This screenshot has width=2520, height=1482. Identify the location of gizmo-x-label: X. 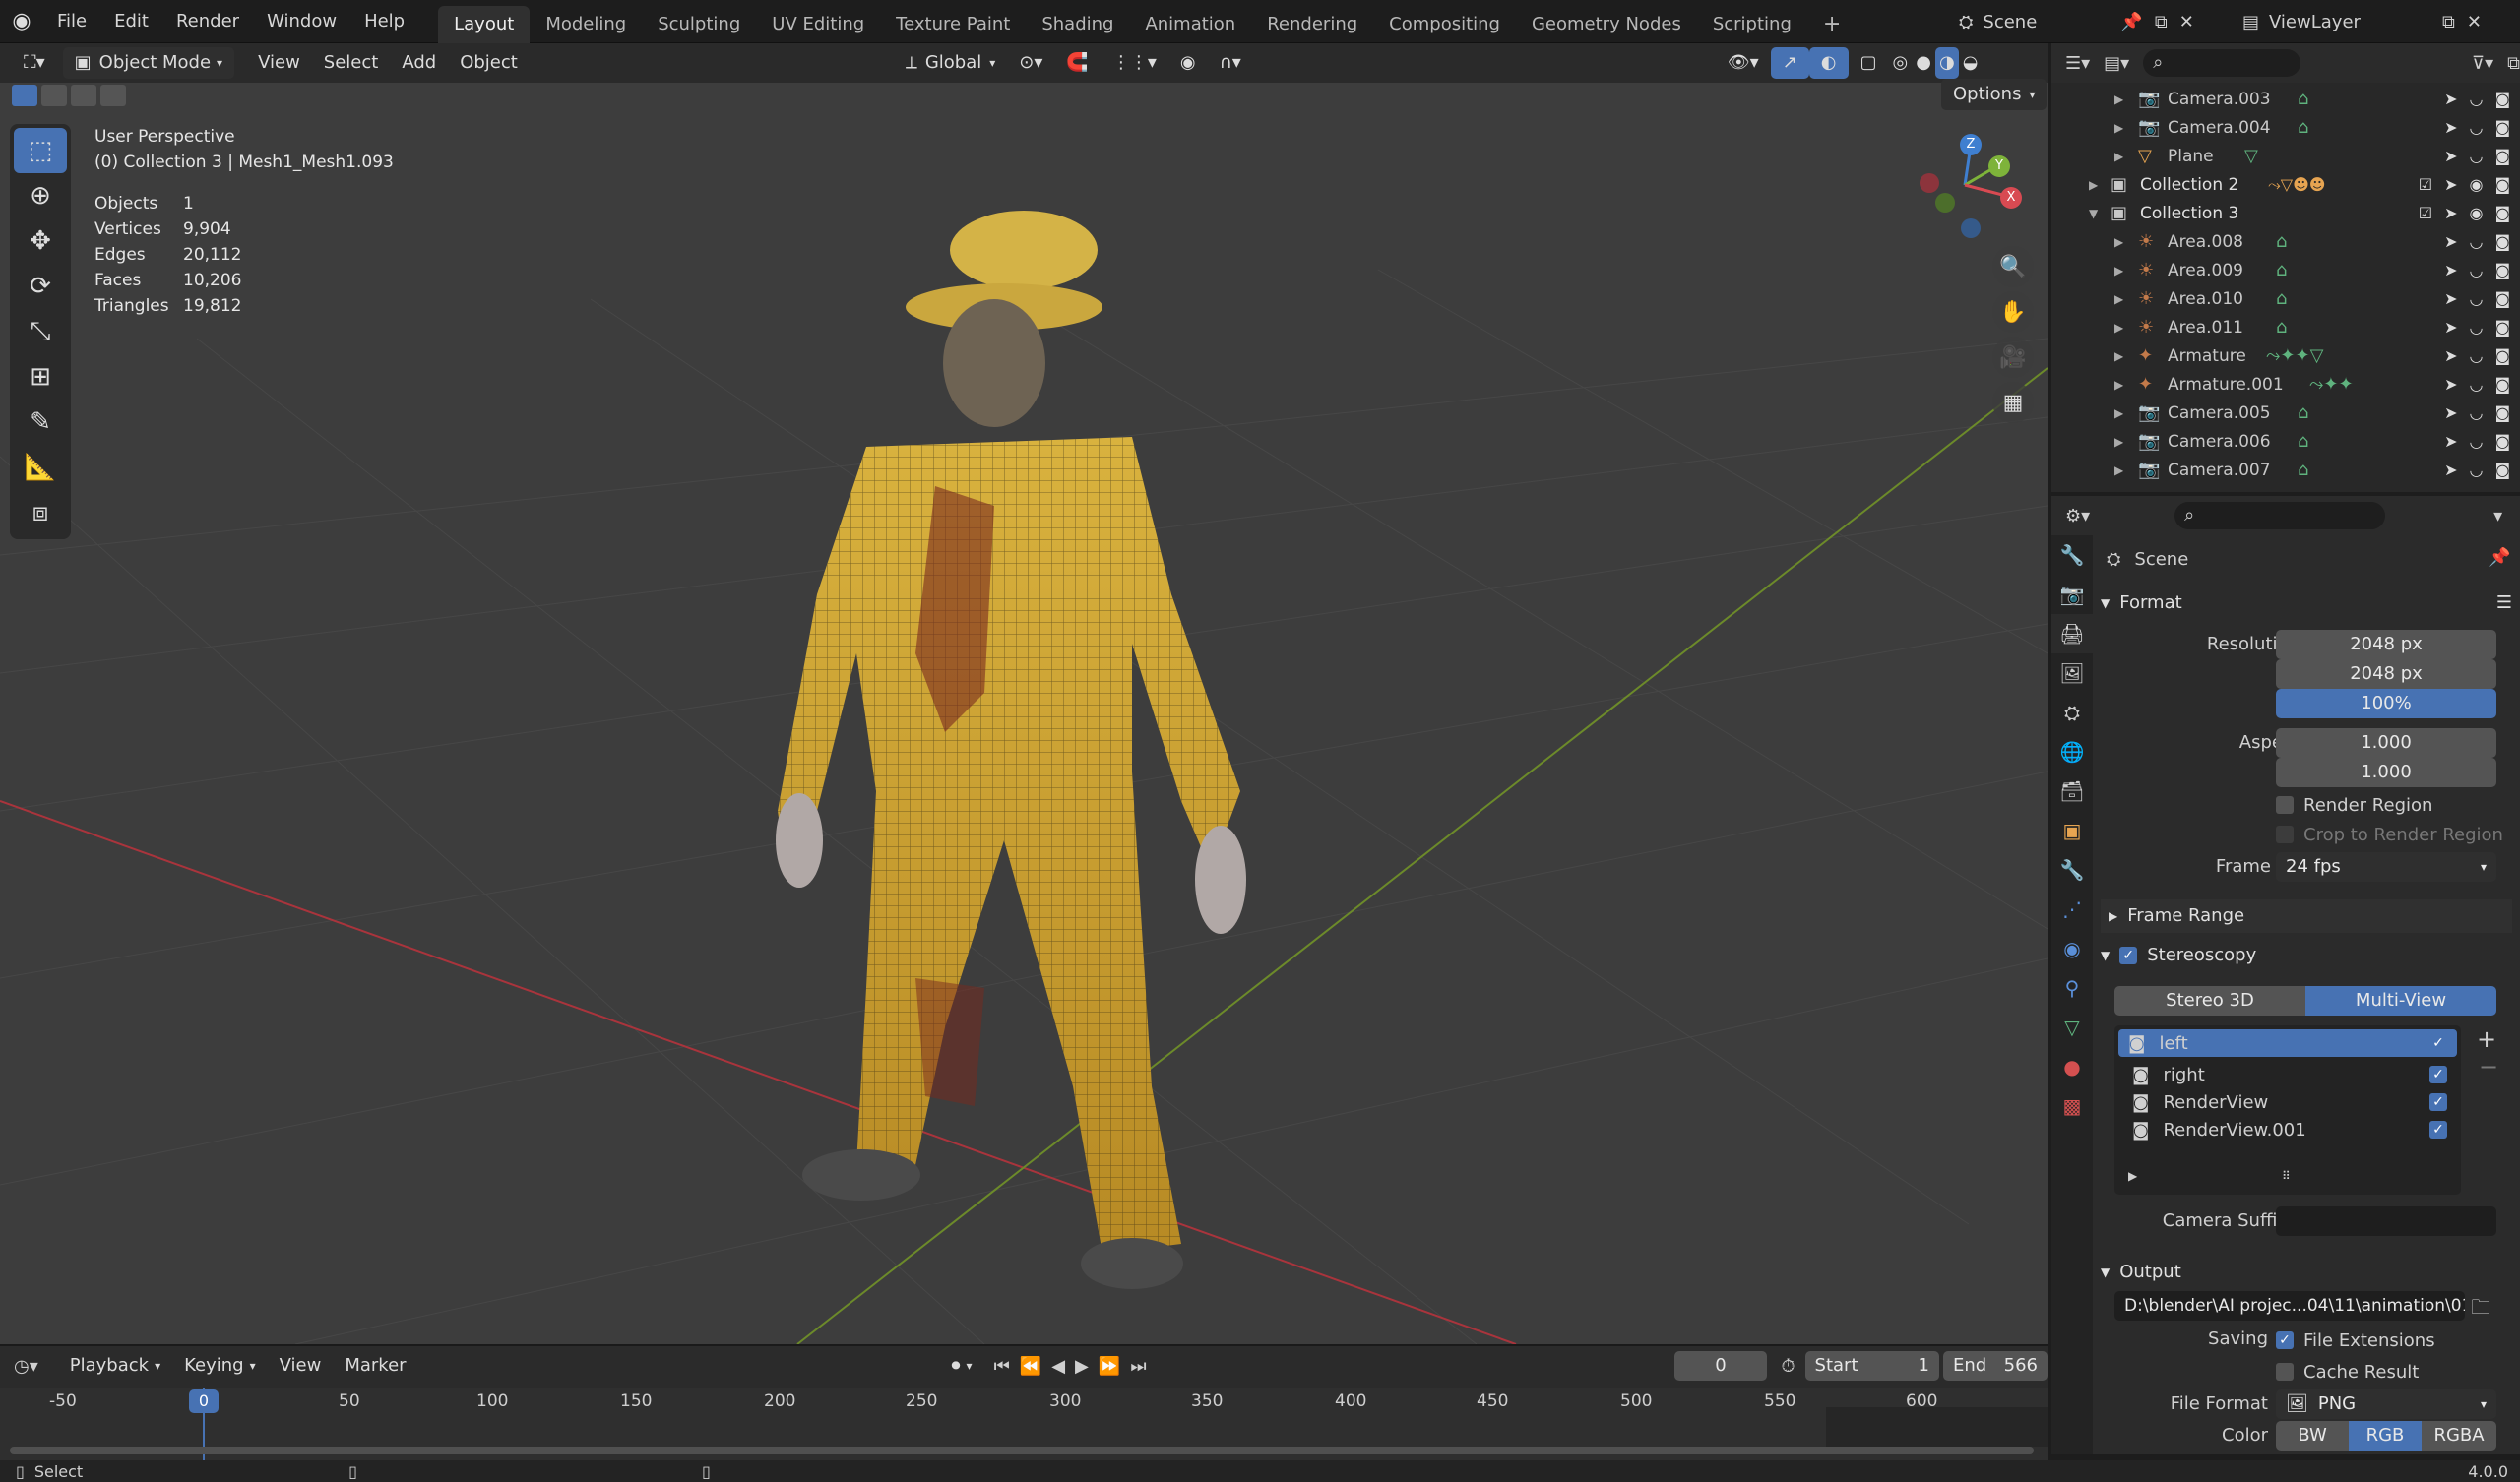
(2011, 198).